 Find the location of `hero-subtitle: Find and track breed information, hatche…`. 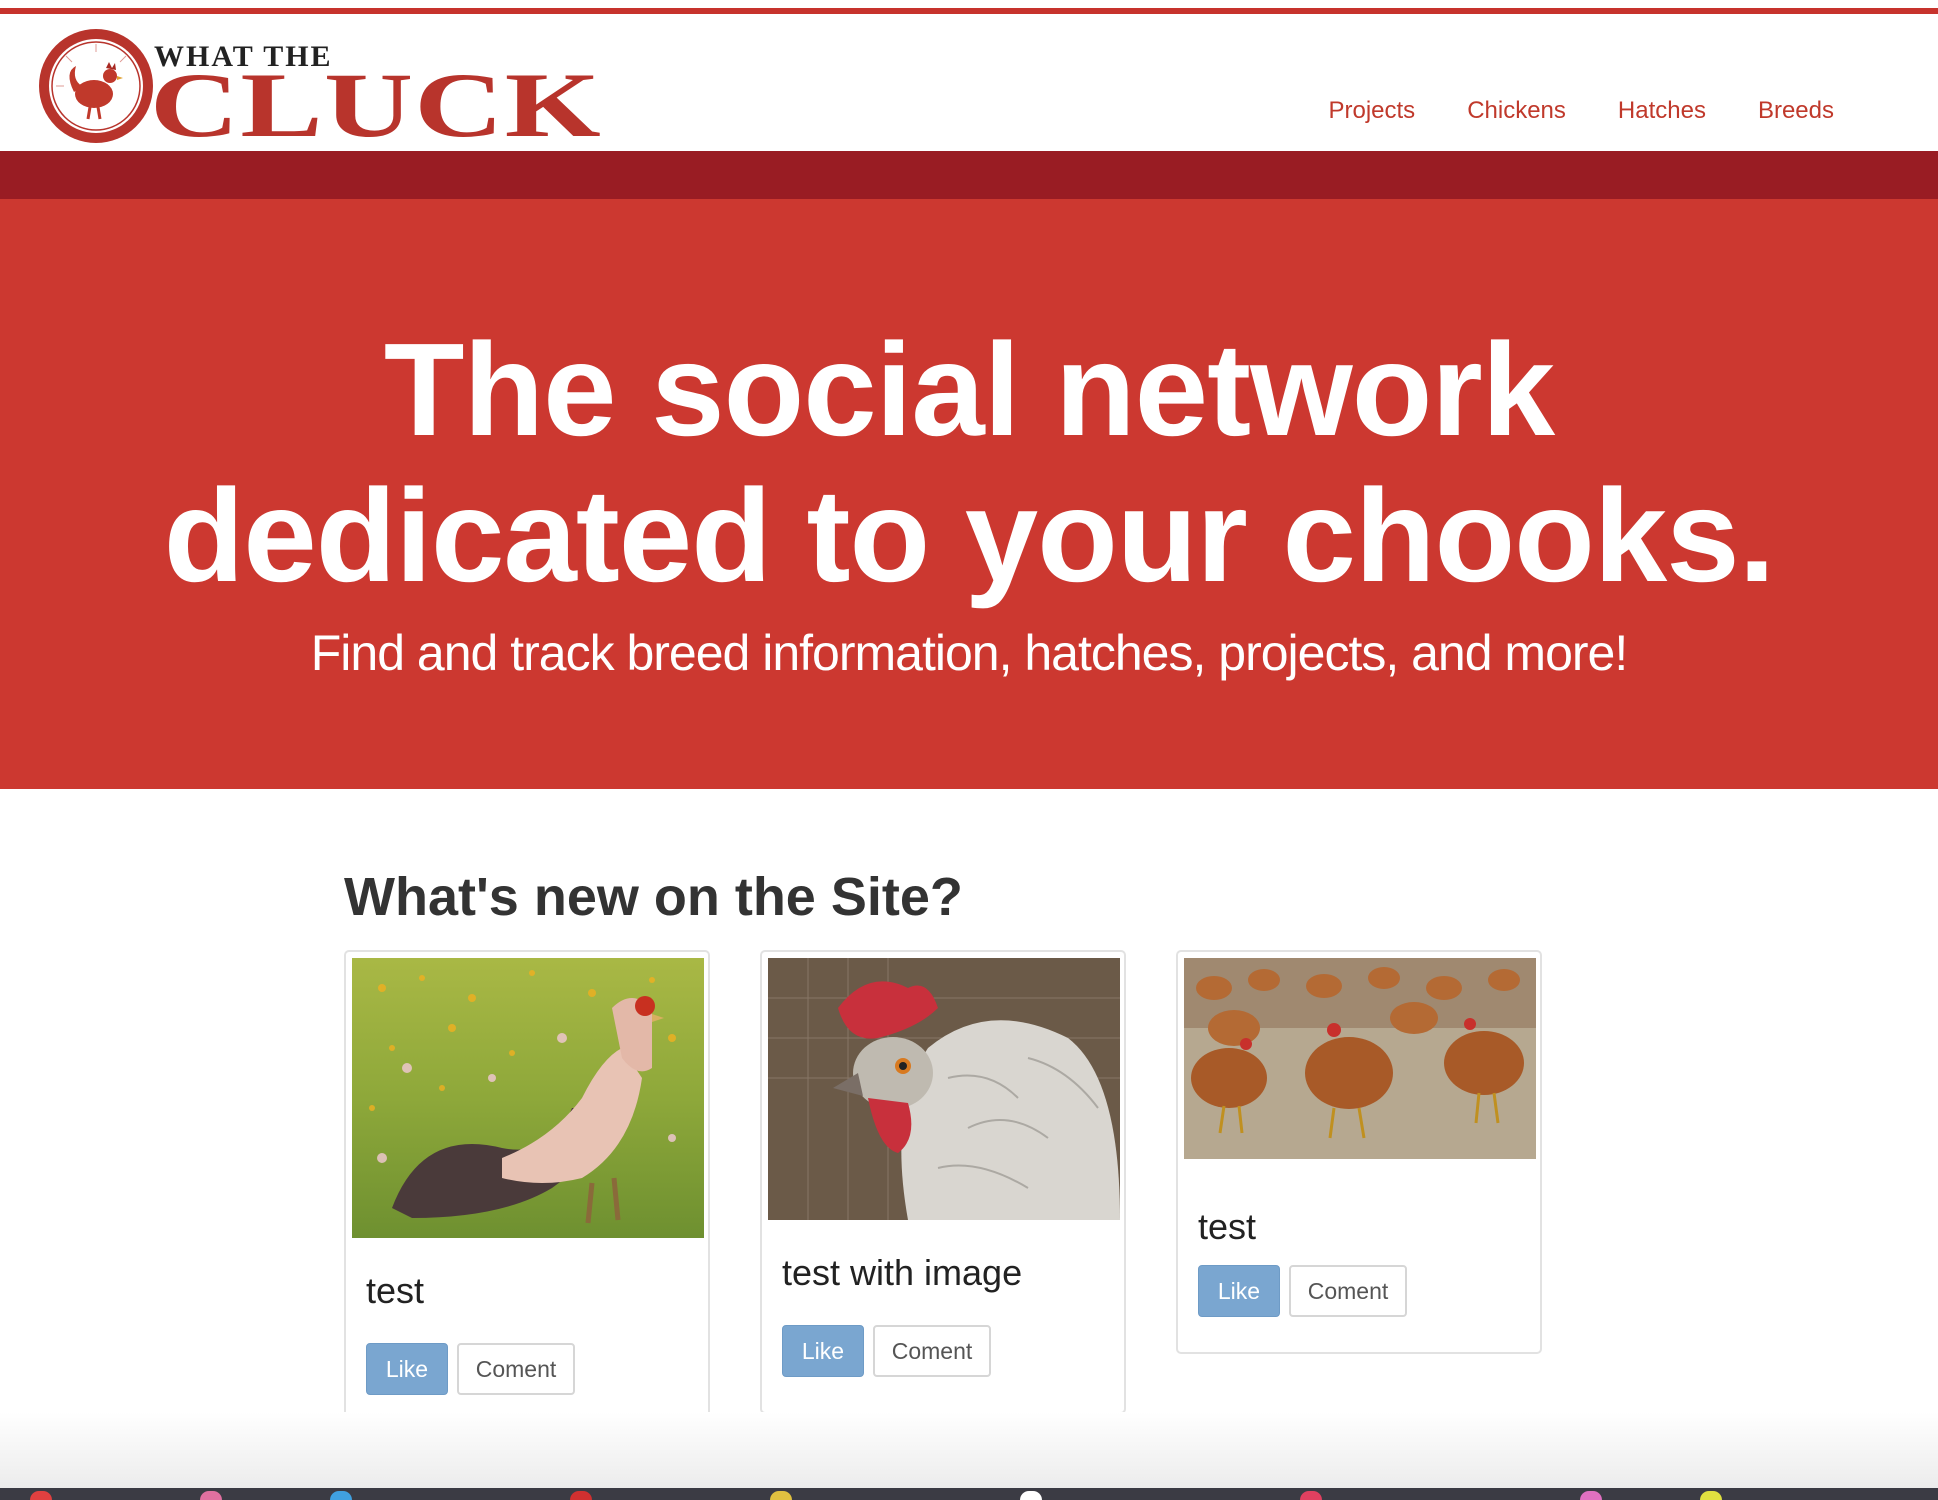

hero-subtitle: Find and track breed information, hatche… is located at coordinates (969, 653).